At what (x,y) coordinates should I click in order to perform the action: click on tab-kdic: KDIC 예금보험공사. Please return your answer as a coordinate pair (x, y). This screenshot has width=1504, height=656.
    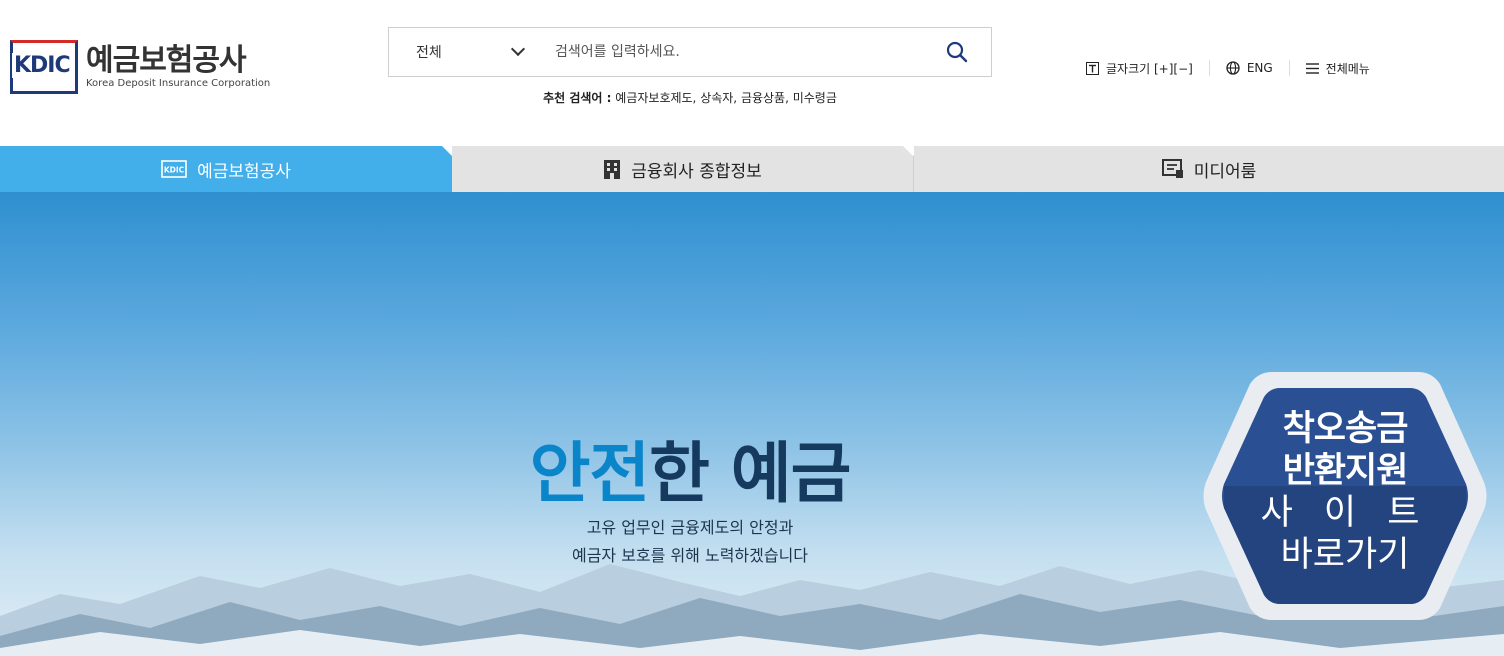
    Looking at the image, I should click on (231, 169).